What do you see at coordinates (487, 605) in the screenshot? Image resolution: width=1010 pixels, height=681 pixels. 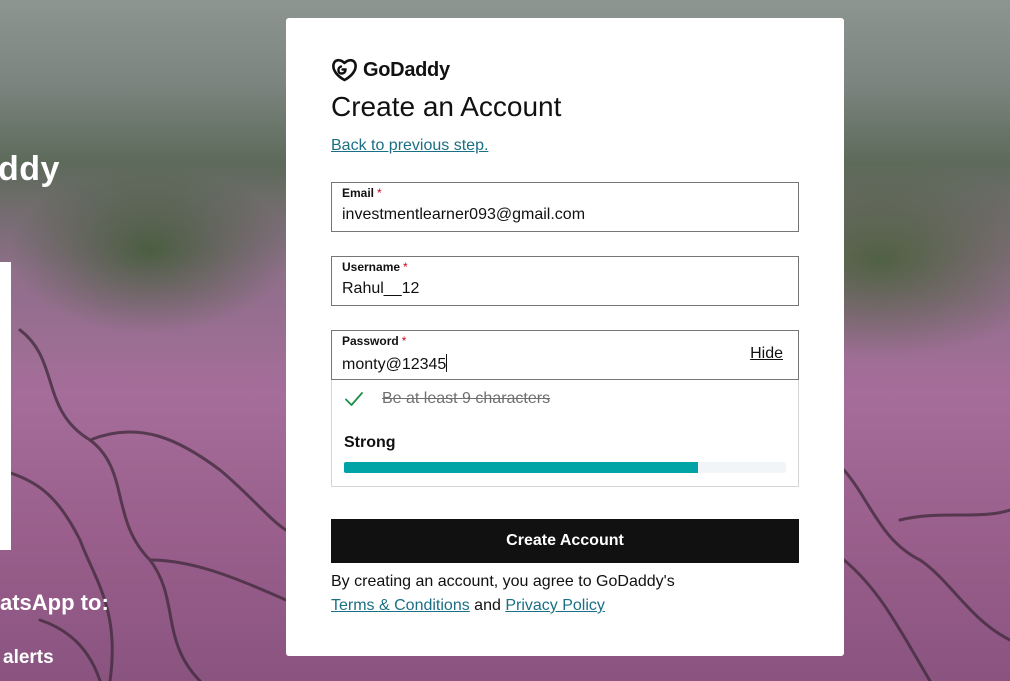 I see `legal-conjunction: and` at bounding box center [487, 605].